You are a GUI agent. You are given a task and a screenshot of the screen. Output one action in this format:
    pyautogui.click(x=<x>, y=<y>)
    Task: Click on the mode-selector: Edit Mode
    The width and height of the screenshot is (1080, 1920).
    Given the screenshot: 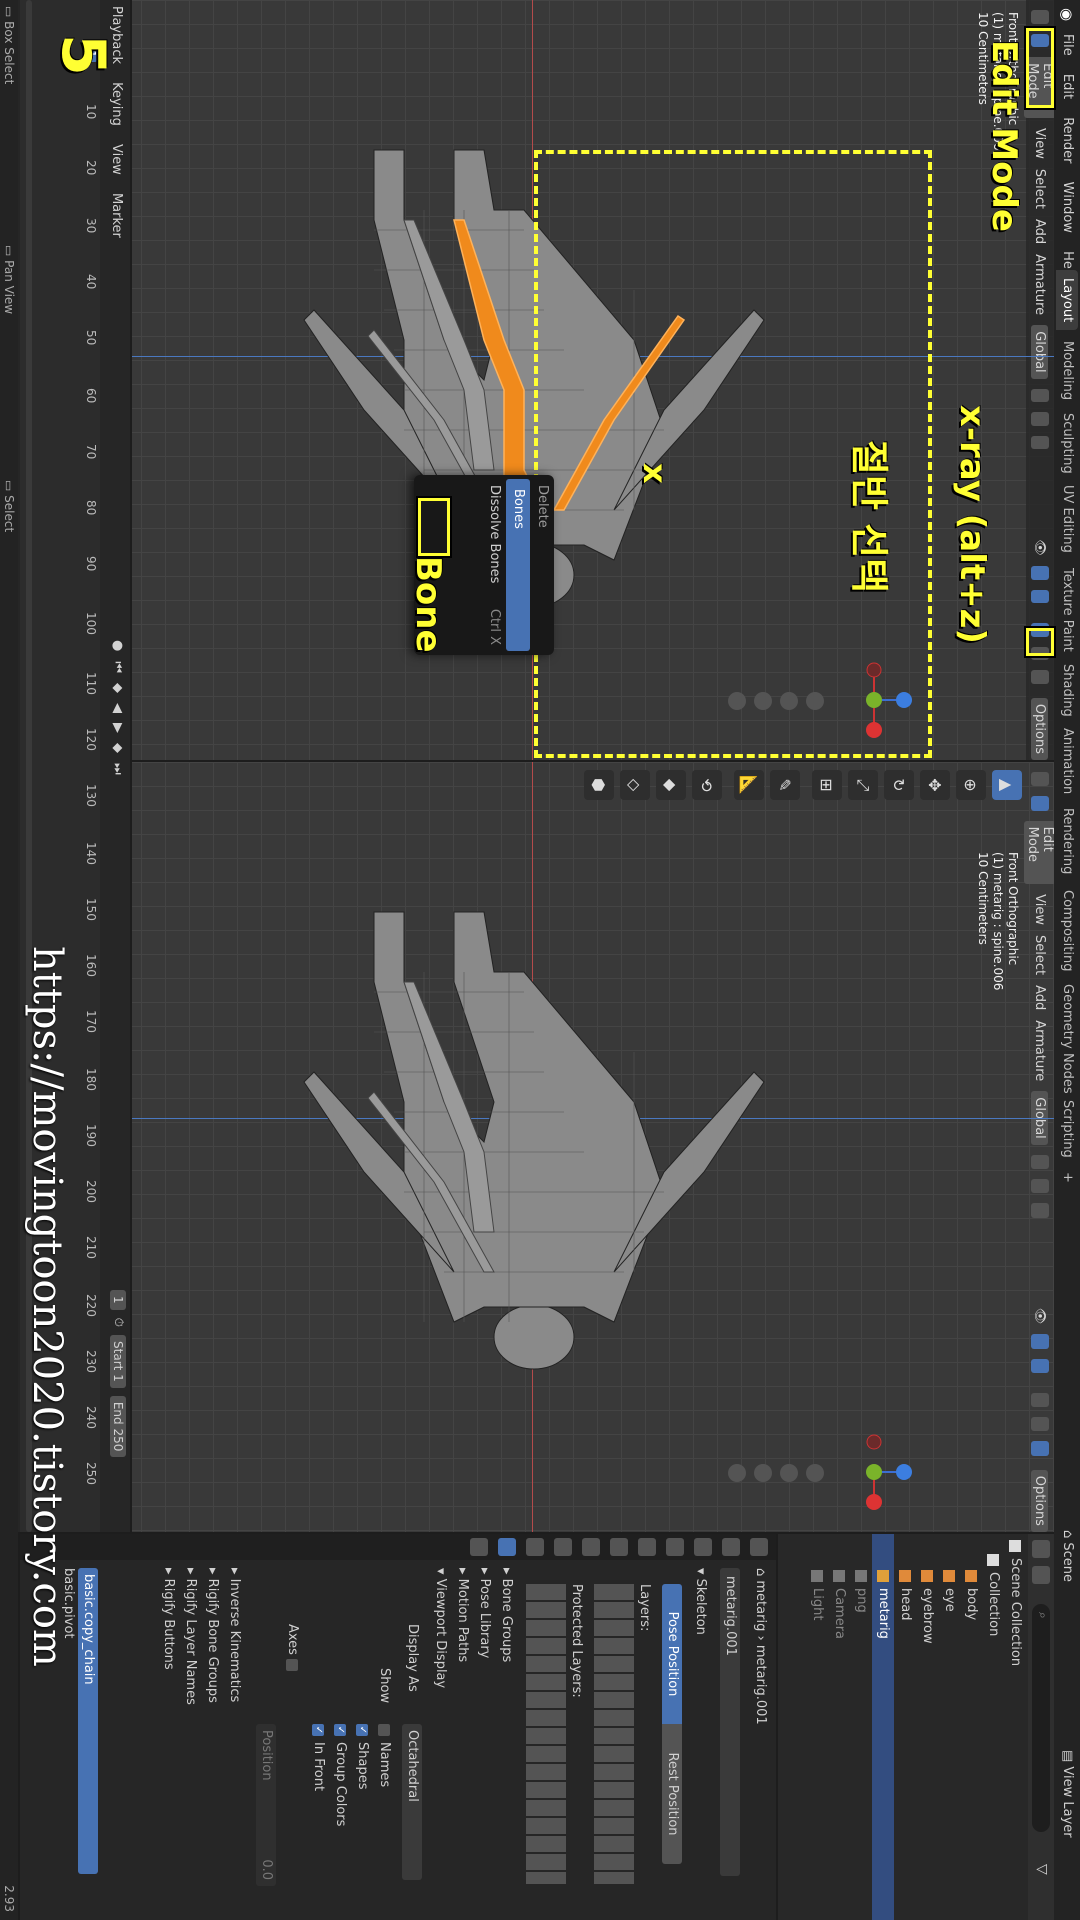 What is the action you would take?
    pyautogui.click(x=1039, y=852)
    